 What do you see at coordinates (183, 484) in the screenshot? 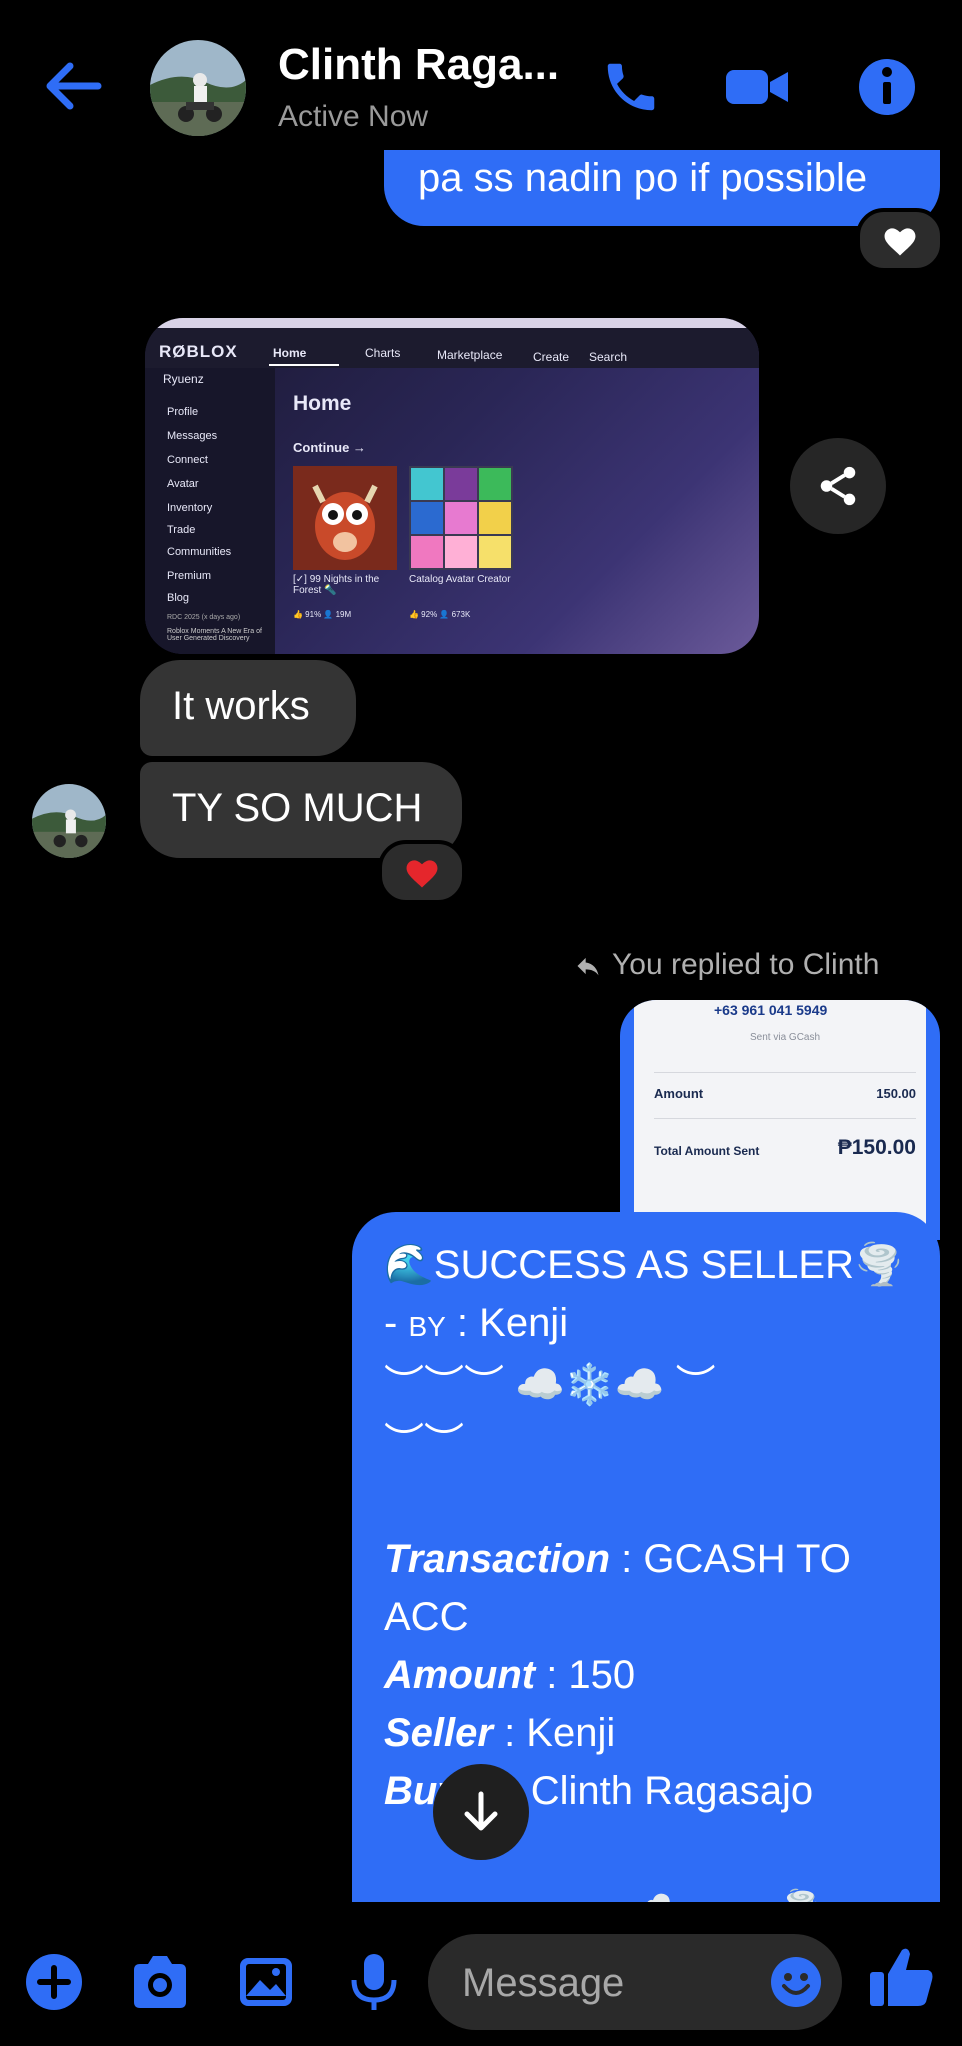
I see `roblox-side-item: Avatar` at bounding box center [183, 484].